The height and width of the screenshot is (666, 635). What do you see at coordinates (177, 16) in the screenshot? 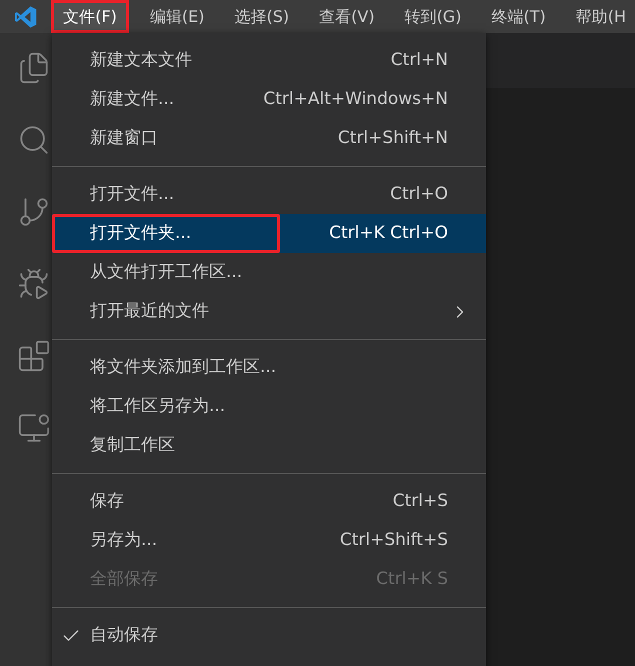
I see `menu-bar-item: 编辑(E)` at bounding box center [177, 16].